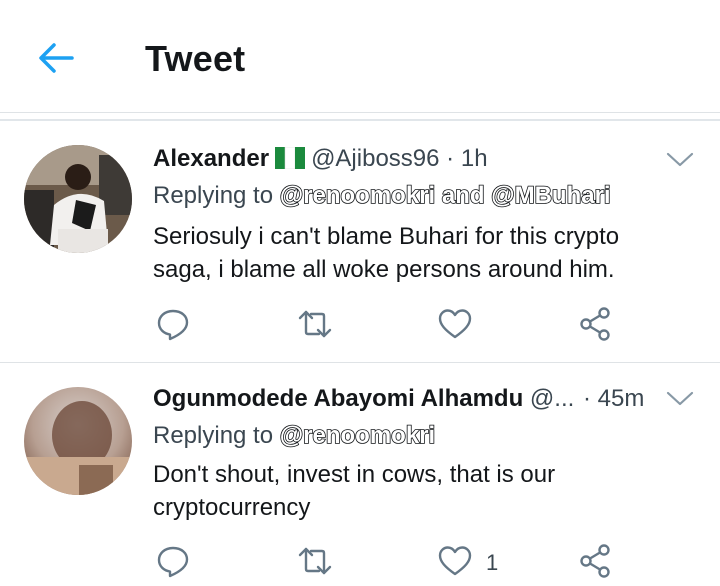 Image resolution: width=720 pixels, height=586 pixels. I want to click on timestamp: 1h, so click(474, 158).